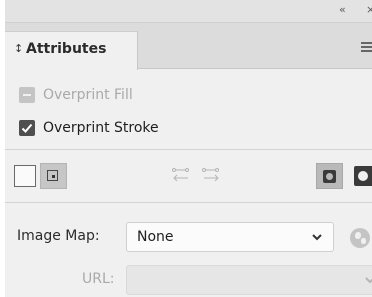 This screenshot has width=372, height=297. Describe the element at coordinates (181, 176) in the screenshot. I see `reverse-path-left-icon` at that location.